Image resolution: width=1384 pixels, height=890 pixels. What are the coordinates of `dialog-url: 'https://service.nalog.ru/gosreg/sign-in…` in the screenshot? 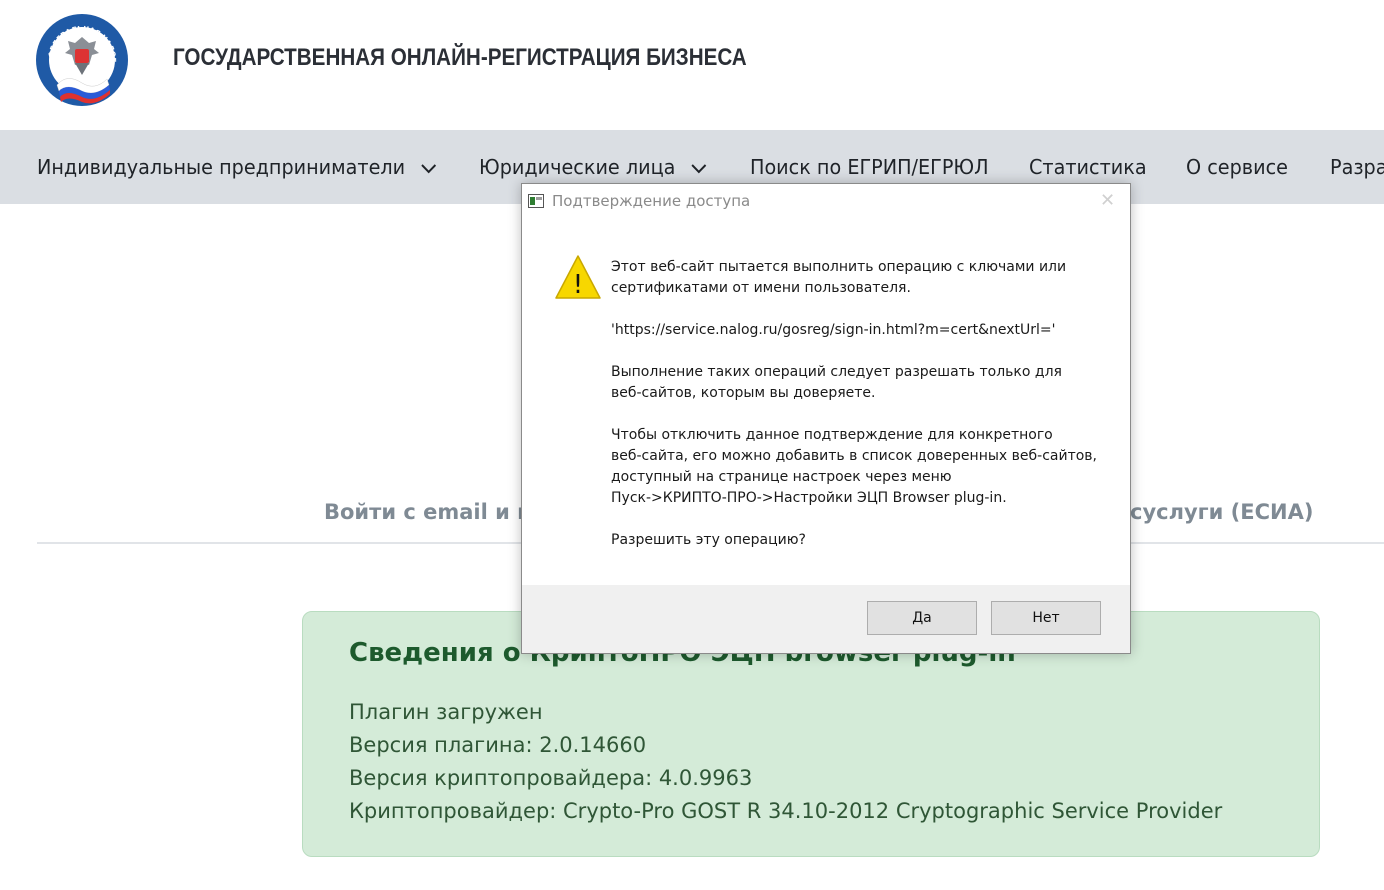 It's located at (833, 330).